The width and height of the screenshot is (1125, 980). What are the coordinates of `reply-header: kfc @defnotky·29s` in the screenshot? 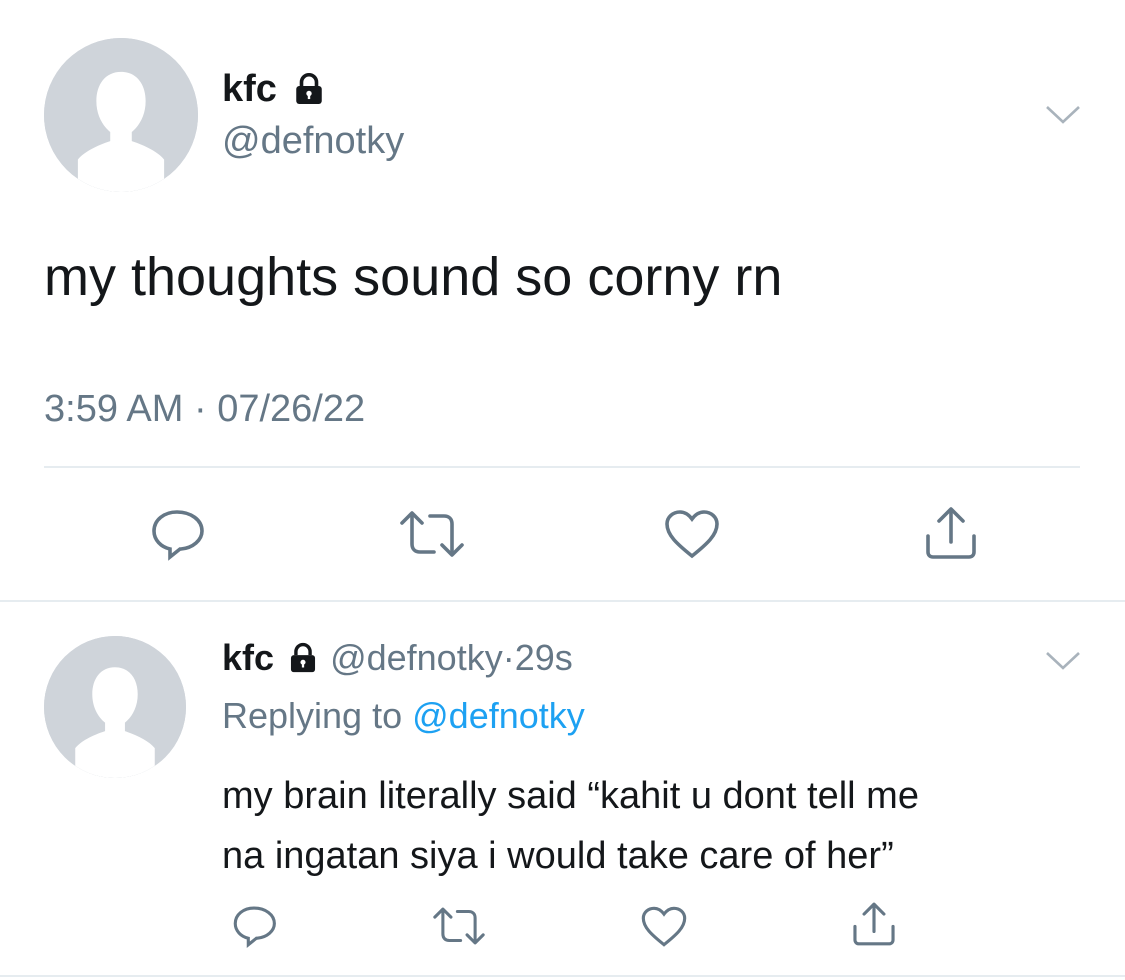 It's located at (397, 658).